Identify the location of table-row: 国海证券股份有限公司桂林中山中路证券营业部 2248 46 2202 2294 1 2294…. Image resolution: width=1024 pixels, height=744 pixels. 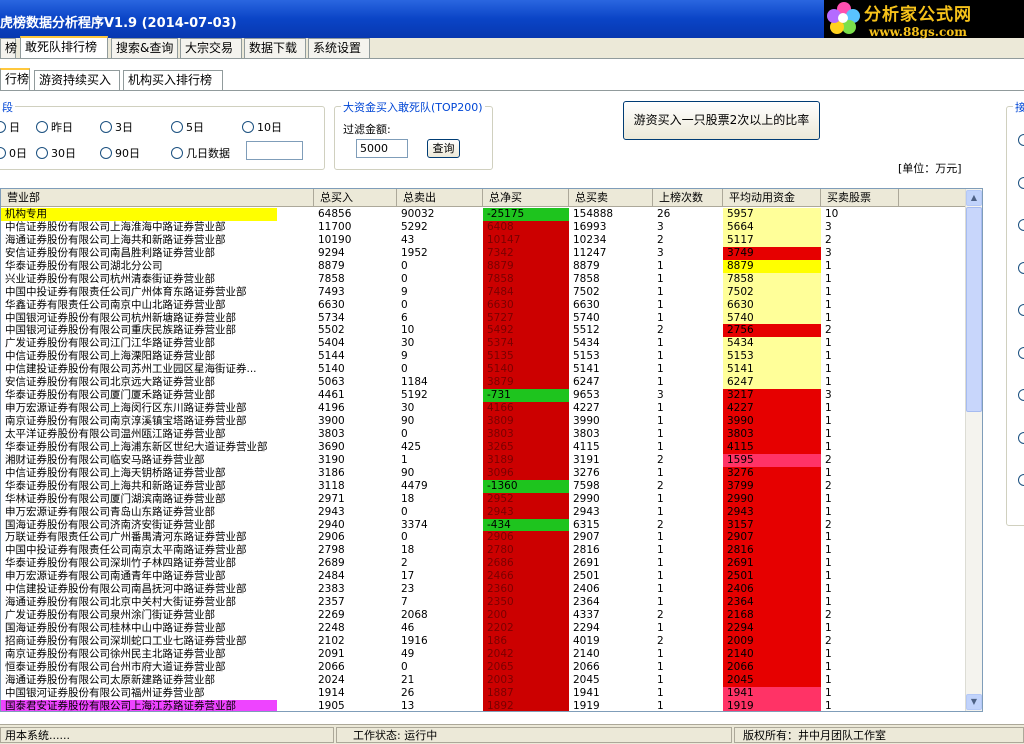
(484, 628).